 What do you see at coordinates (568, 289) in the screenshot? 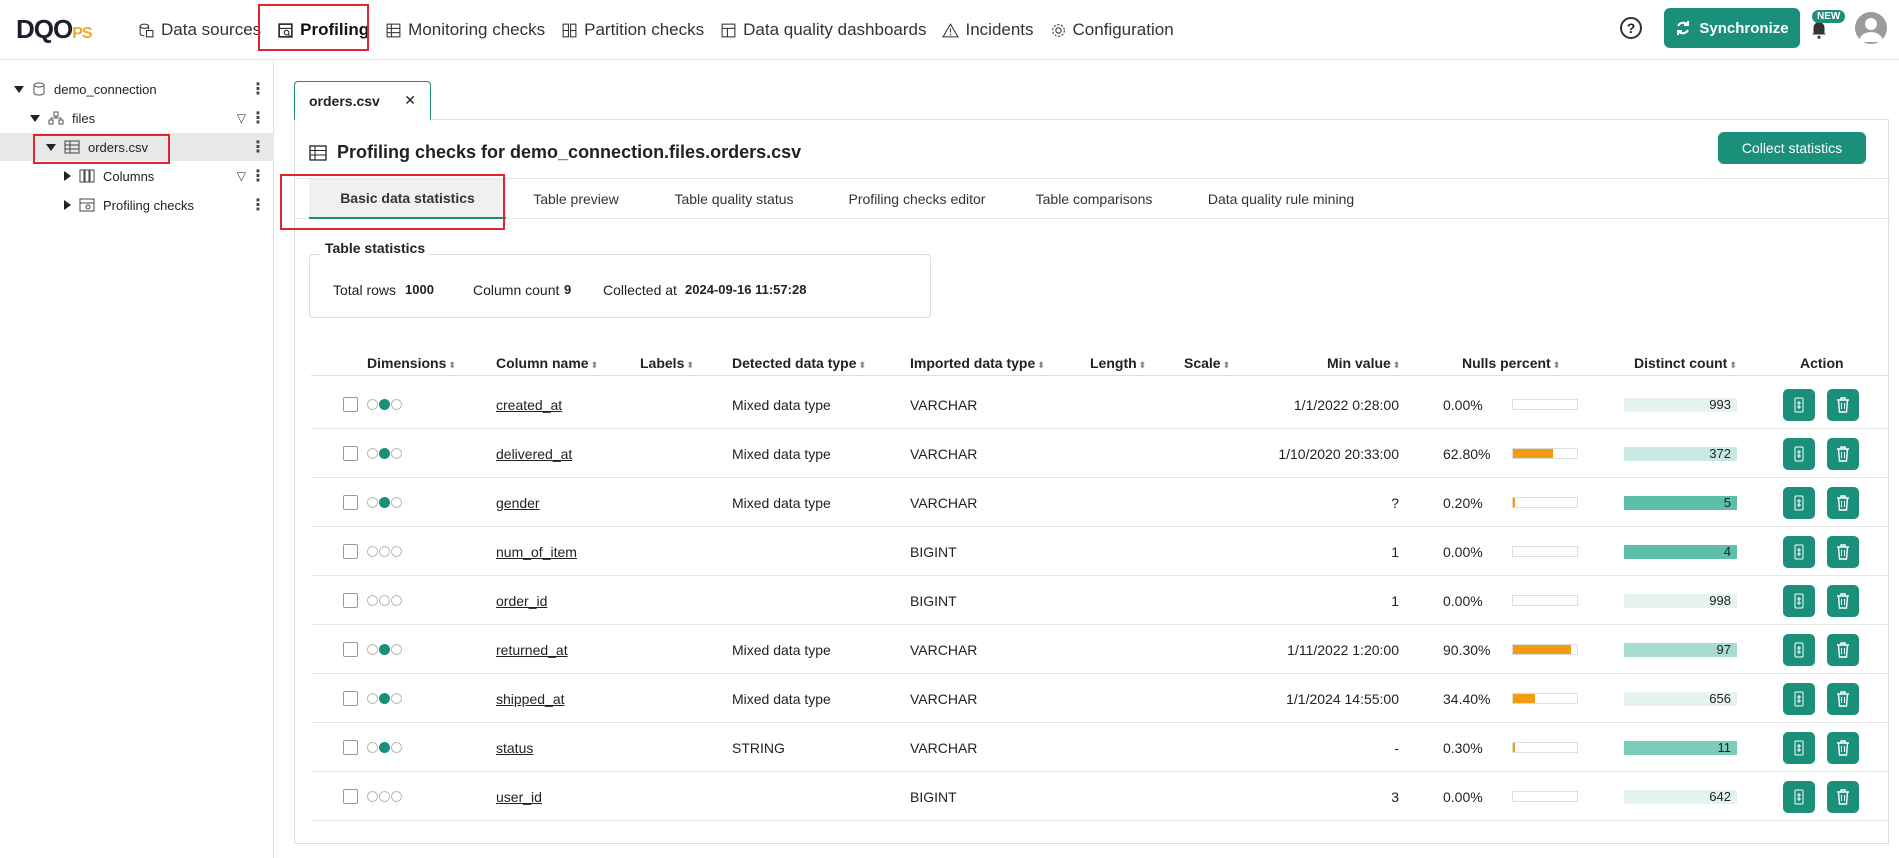
I see `column-count-value: 9` at bounding box center [568, 289].